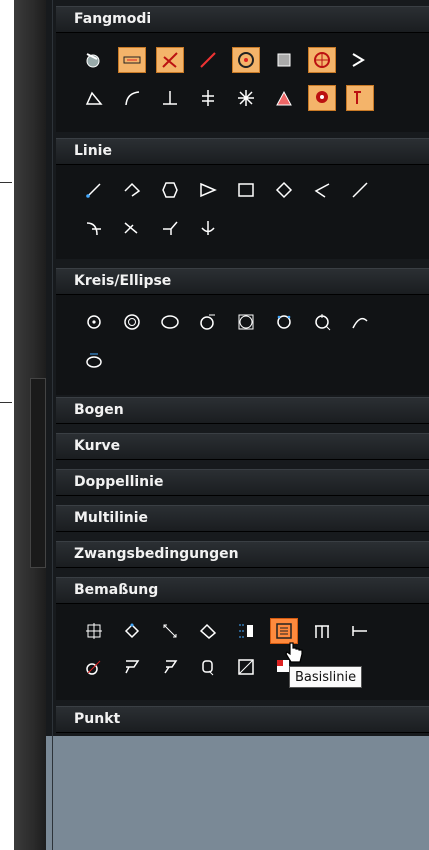 Image resolution: width=429 pixels, height=850 pixels. What do you see at coordinates (170, 228) in the screenshot?
I see `branch-line-icon` at bounding box center [170, 228].